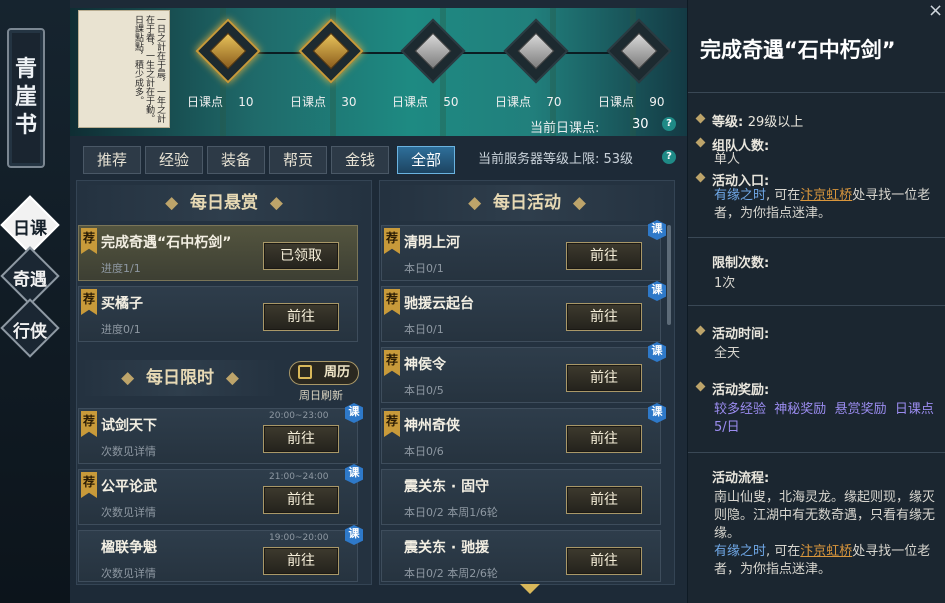 The image size is (945, 603). Describe the element at coordinates (360, 160) in the screenshot. I see `tab-money: 金钱` at that location.